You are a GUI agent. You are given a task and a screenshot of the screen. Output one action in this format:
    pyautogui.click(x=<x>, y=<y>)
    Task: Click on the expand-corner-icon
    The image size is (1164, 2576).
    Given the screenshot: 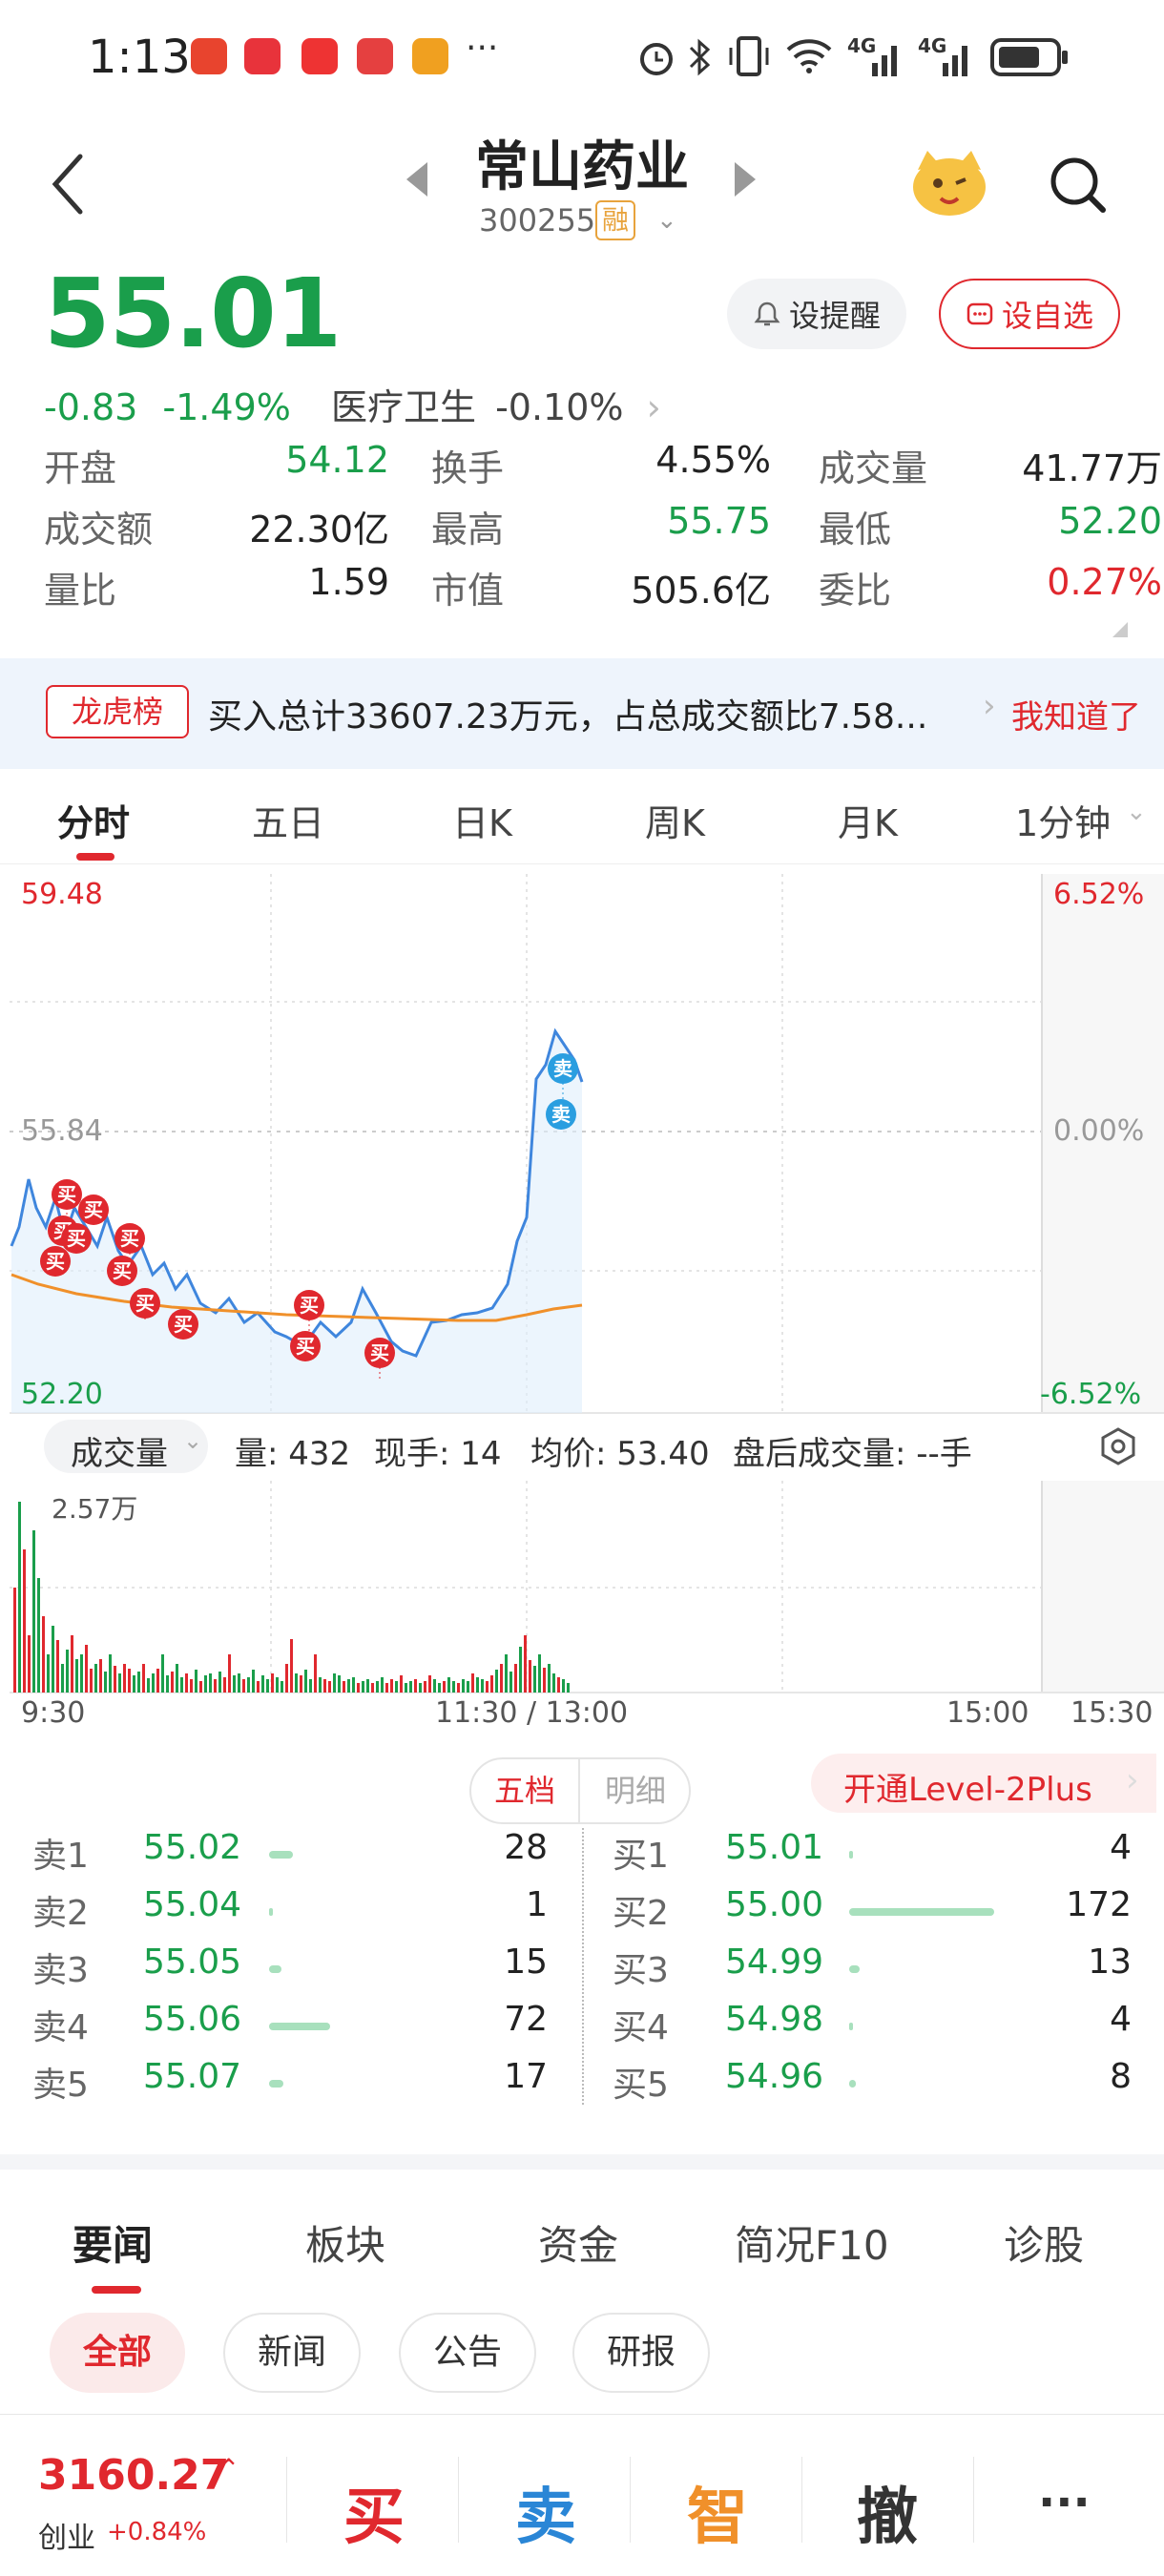 What is the action you would take?
    pyautogui.click(x=1120, y=629)
    